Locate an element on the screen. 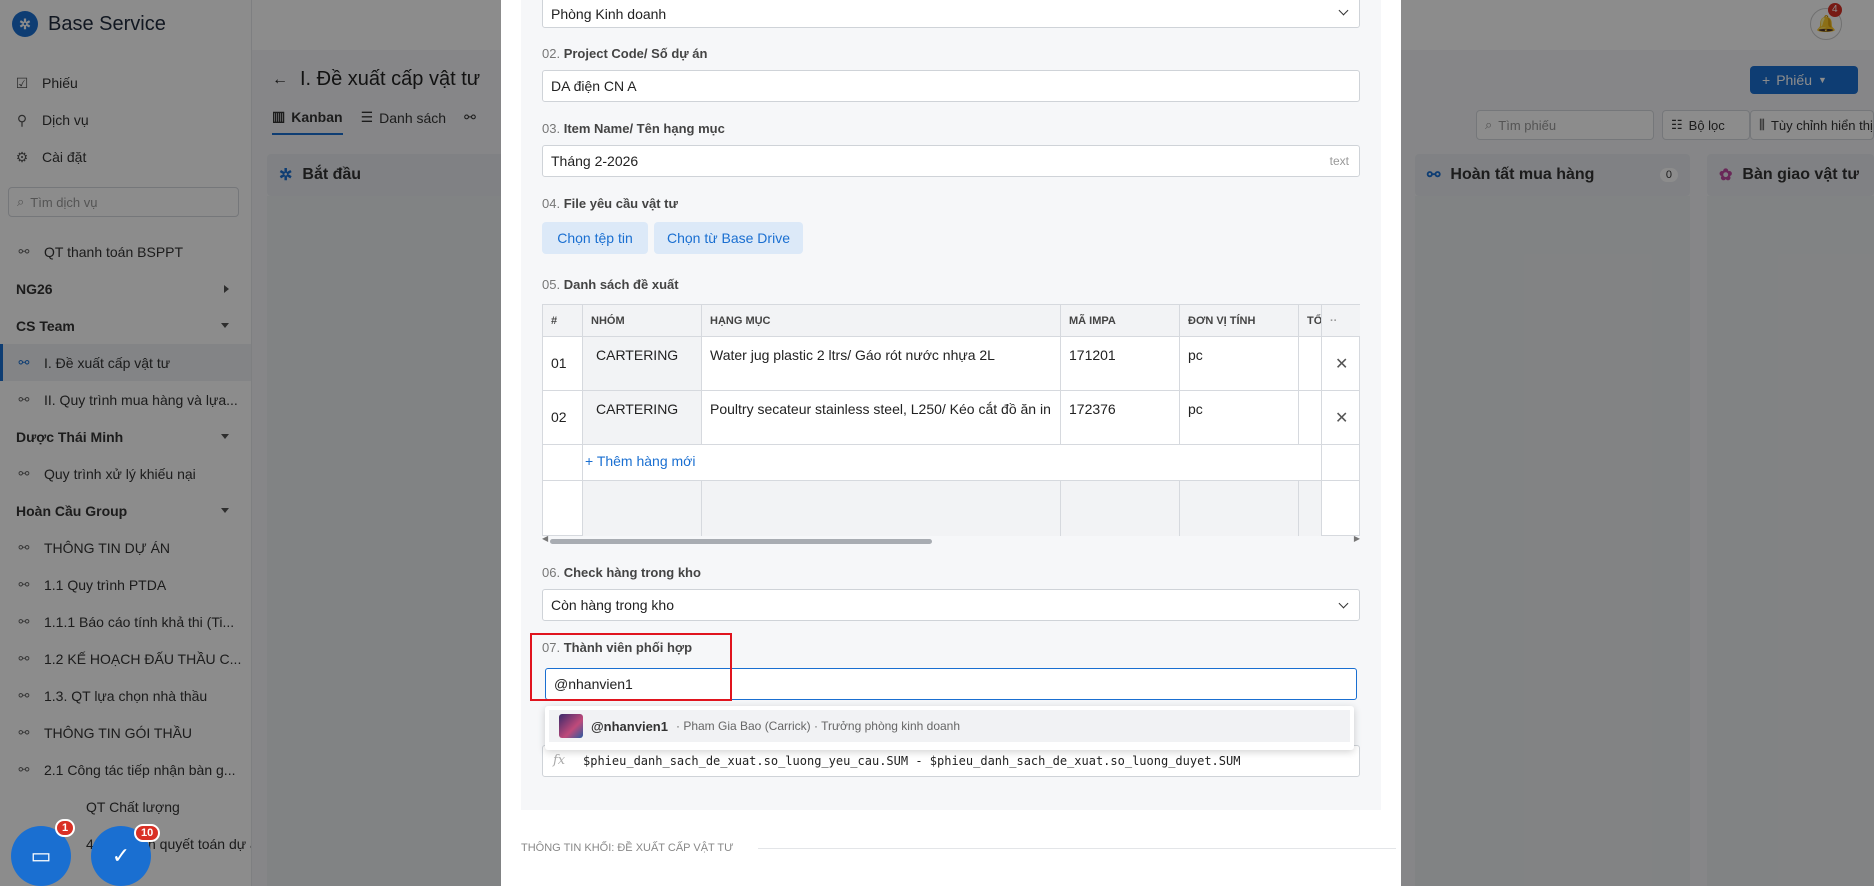 The width and height of the screenshot is (1874, 886). table-cell-index: 02 is located at coordinates (563, 418).